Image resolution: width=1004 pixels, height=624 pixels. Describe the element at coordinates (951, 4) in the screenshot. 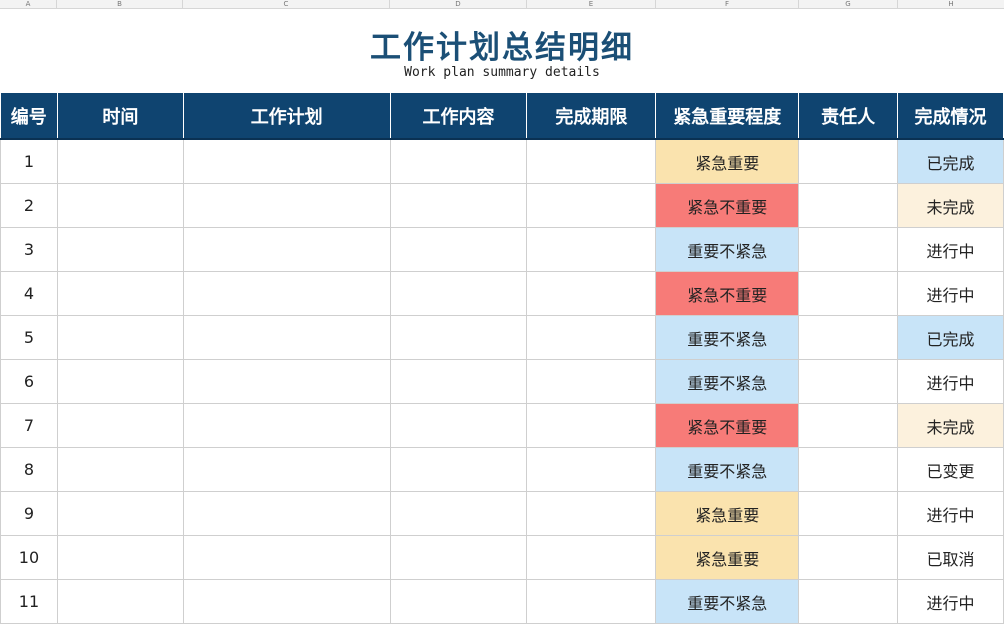

I see `column-header-h: H` at that location.